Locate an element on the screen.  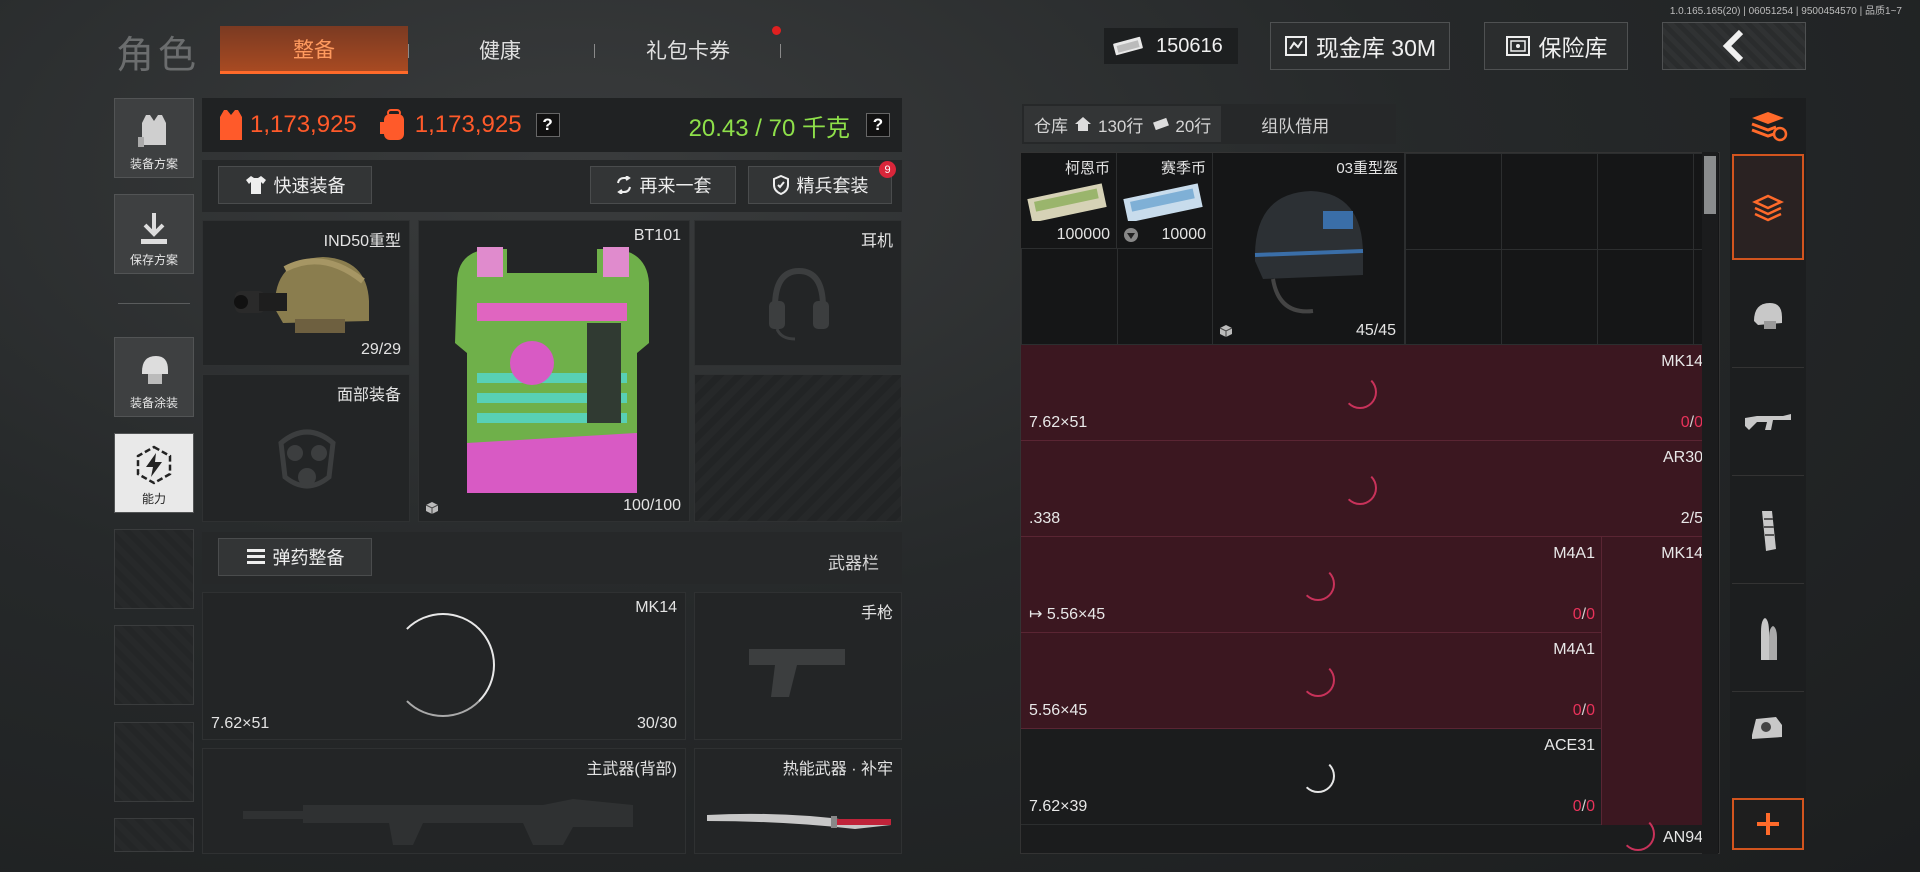
chevron-left-icon is located at coordinates (1733, 46).